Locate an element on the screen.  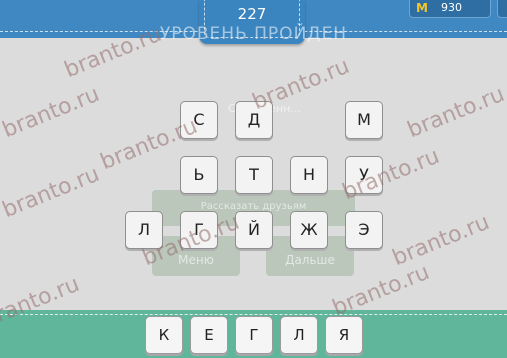
coins-value: 930 is located at coordinates (451, 7).